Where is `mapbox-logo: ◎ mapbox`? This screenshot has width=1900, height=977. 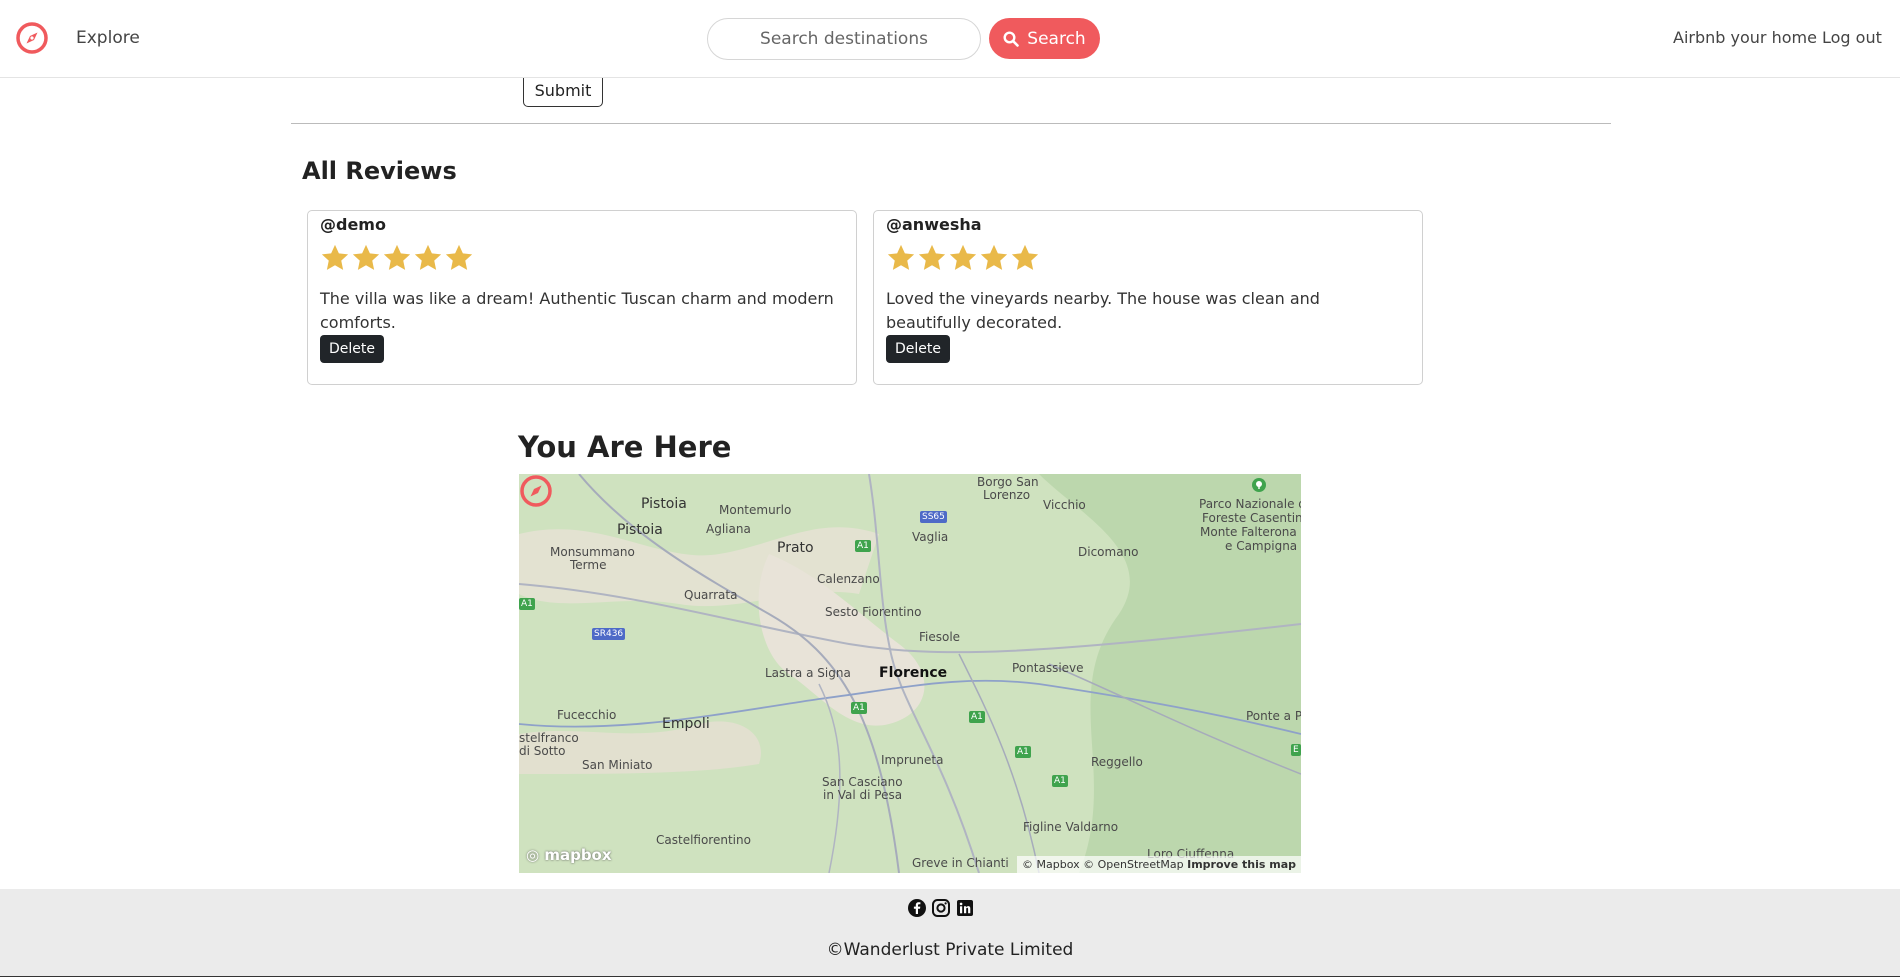 mapbox-logo: ◎ mapbox is located at coordinates (569, 855).